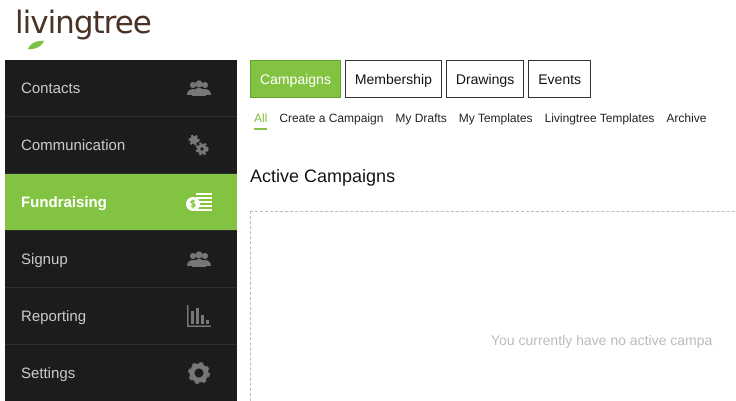 Image resolution: width=736 pixels, height=401 pixels. Describe the element at coordinates (560, 79) in the screenshot. I see `tab: Events` at that location.